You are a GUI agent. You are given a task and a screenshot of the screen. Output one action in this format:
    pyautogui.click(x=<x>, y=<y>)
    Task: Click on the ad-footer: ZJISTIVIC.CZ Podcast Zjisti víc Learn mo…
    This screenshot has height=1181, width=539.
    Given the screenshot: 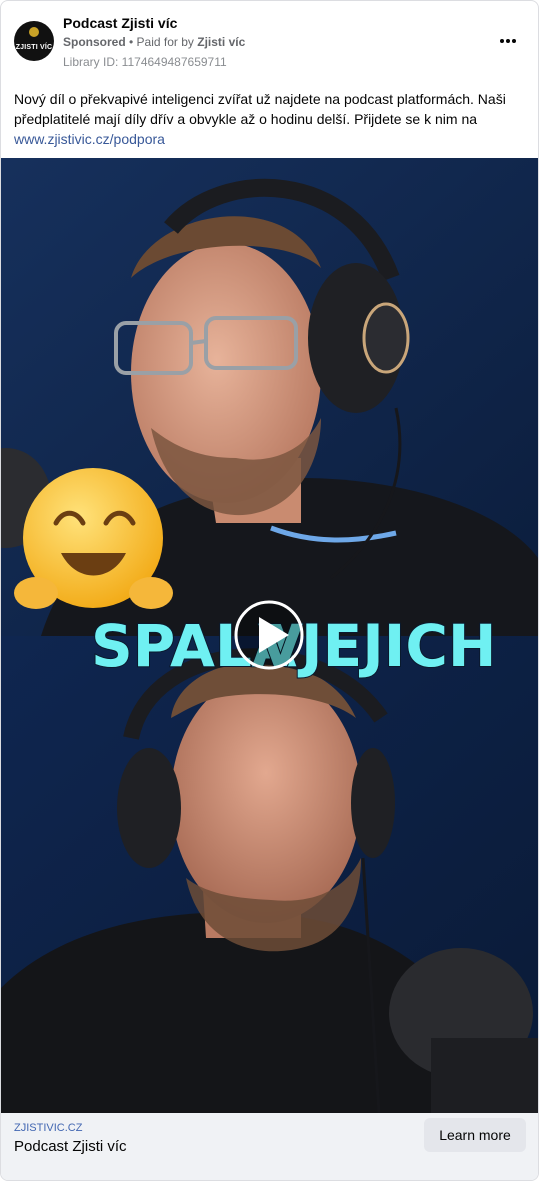 What is the action you would take?
    pyautogui.click(x=269, y=1146)
    